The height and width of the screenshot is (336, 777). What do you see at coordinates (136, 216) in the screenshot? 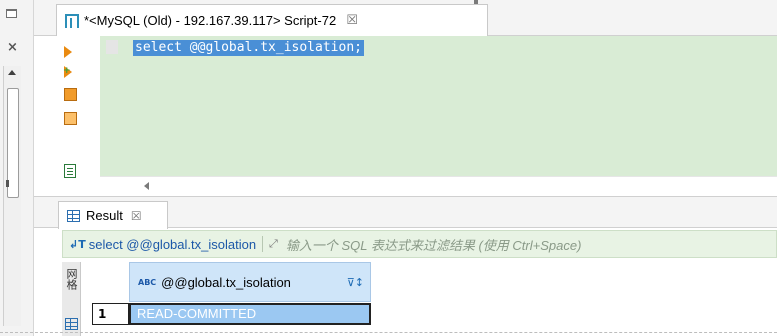
I see `result-tab-close-icon: ☒` at bounding box center [136, 216].